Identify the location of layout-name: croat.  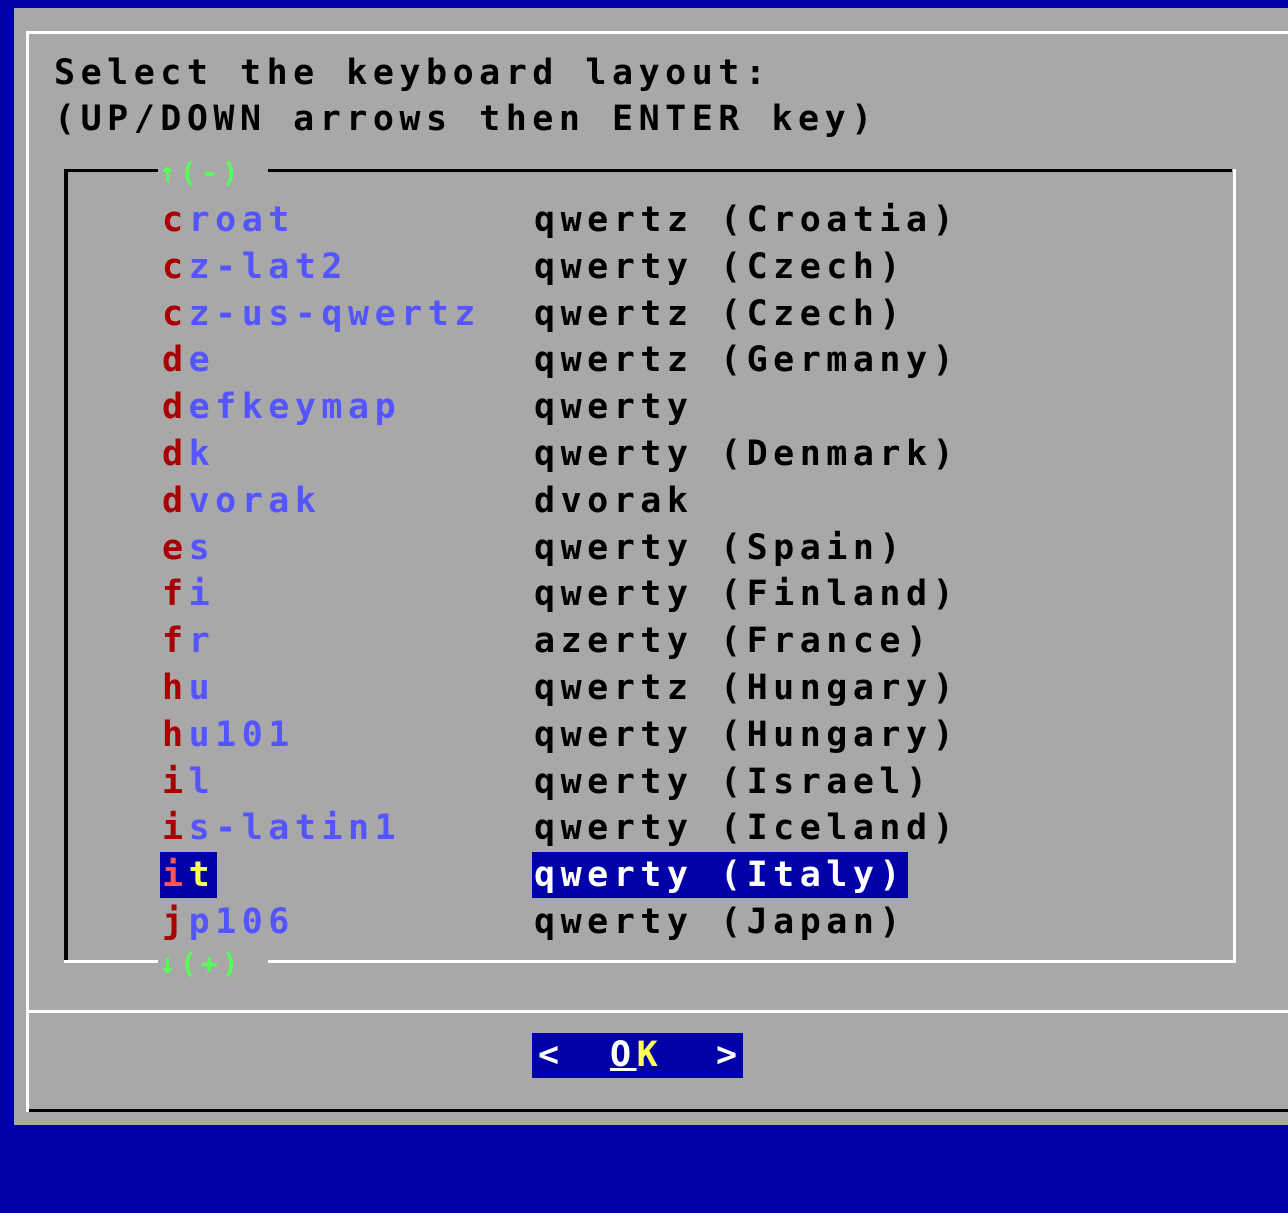
(228, 220).